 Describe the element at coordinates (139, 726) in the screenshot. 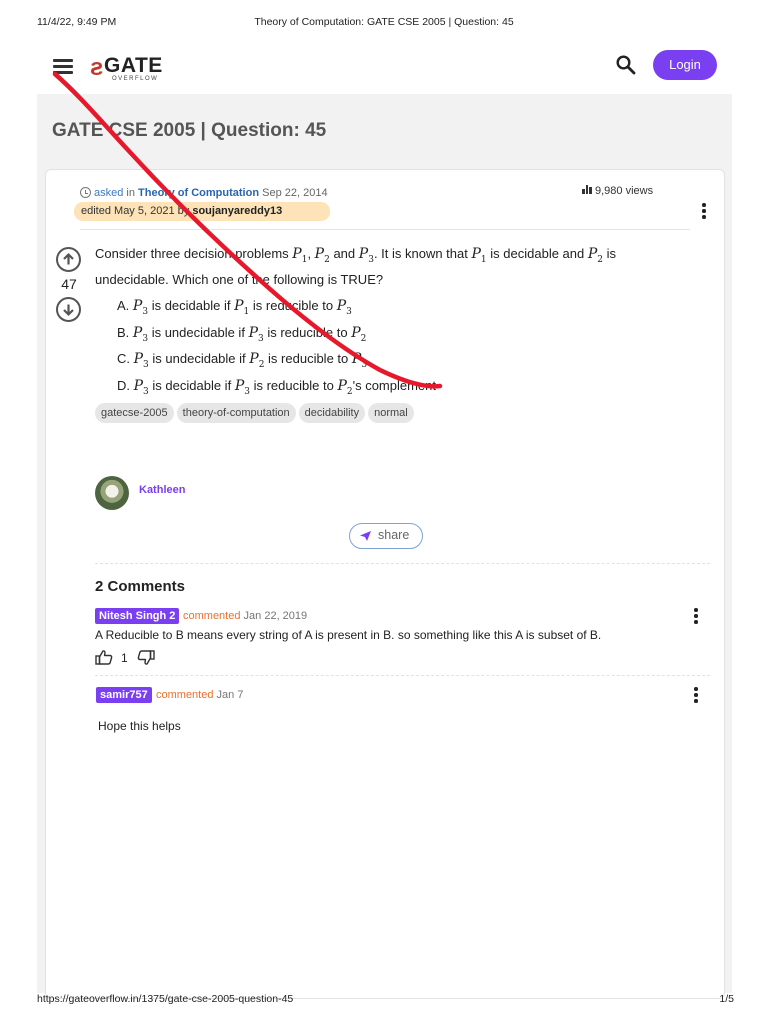

I see `comment-text: Hope this helps` at that location.